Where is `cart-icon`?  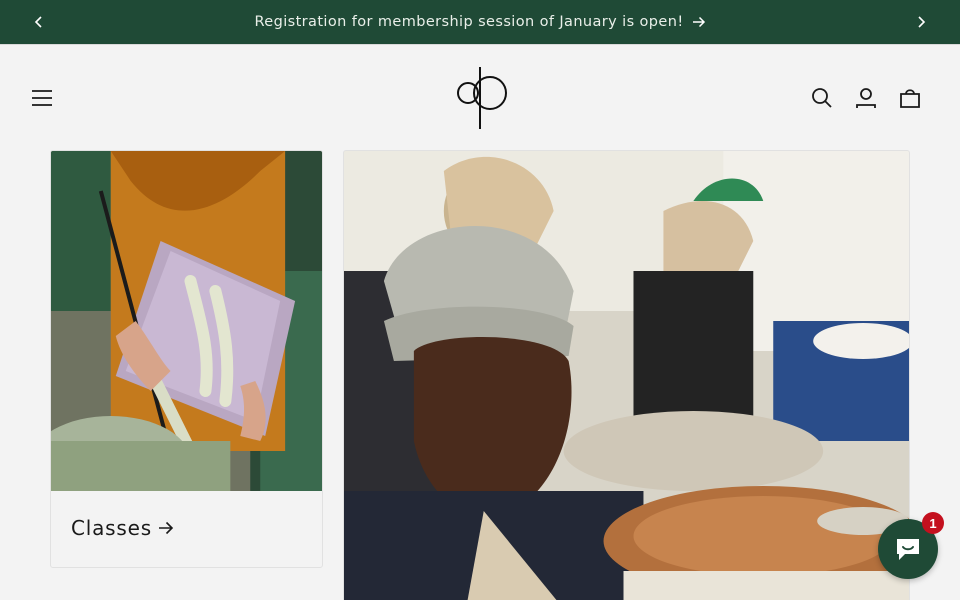
cart-icon is located at coordinates (910, 98).